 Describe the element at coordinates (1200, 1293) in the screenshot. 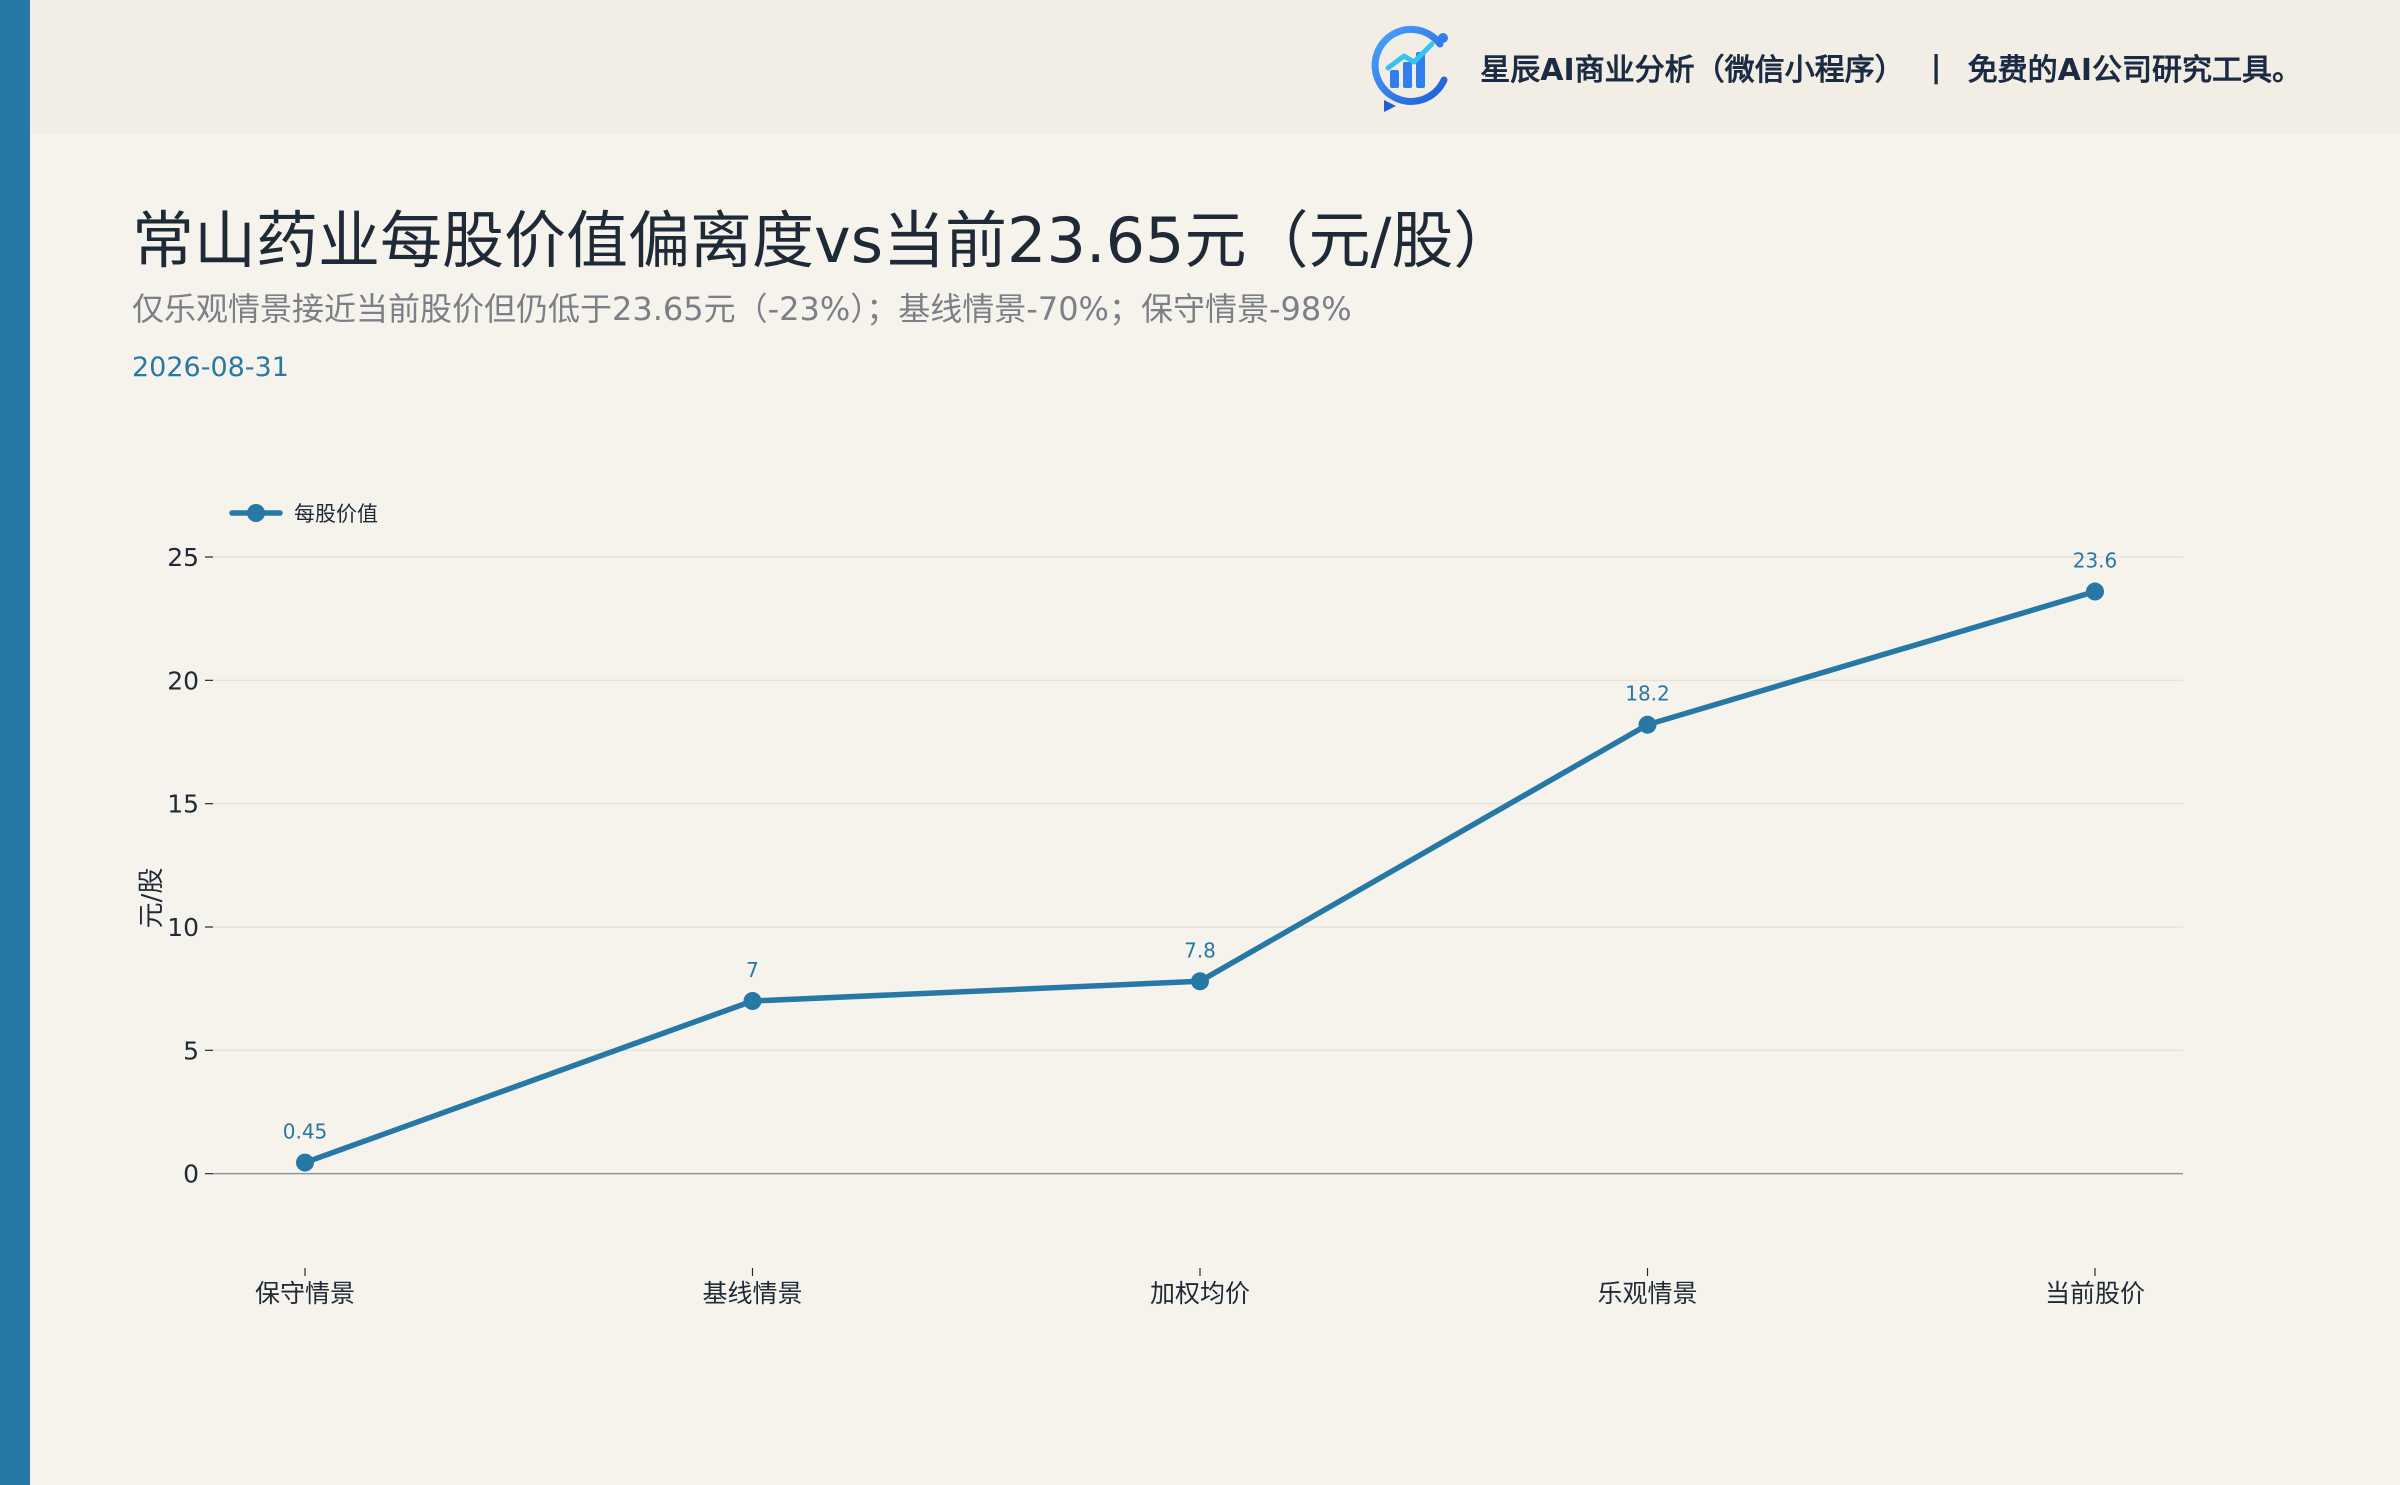

I see `x-tick-label: 加权均价` at that location.